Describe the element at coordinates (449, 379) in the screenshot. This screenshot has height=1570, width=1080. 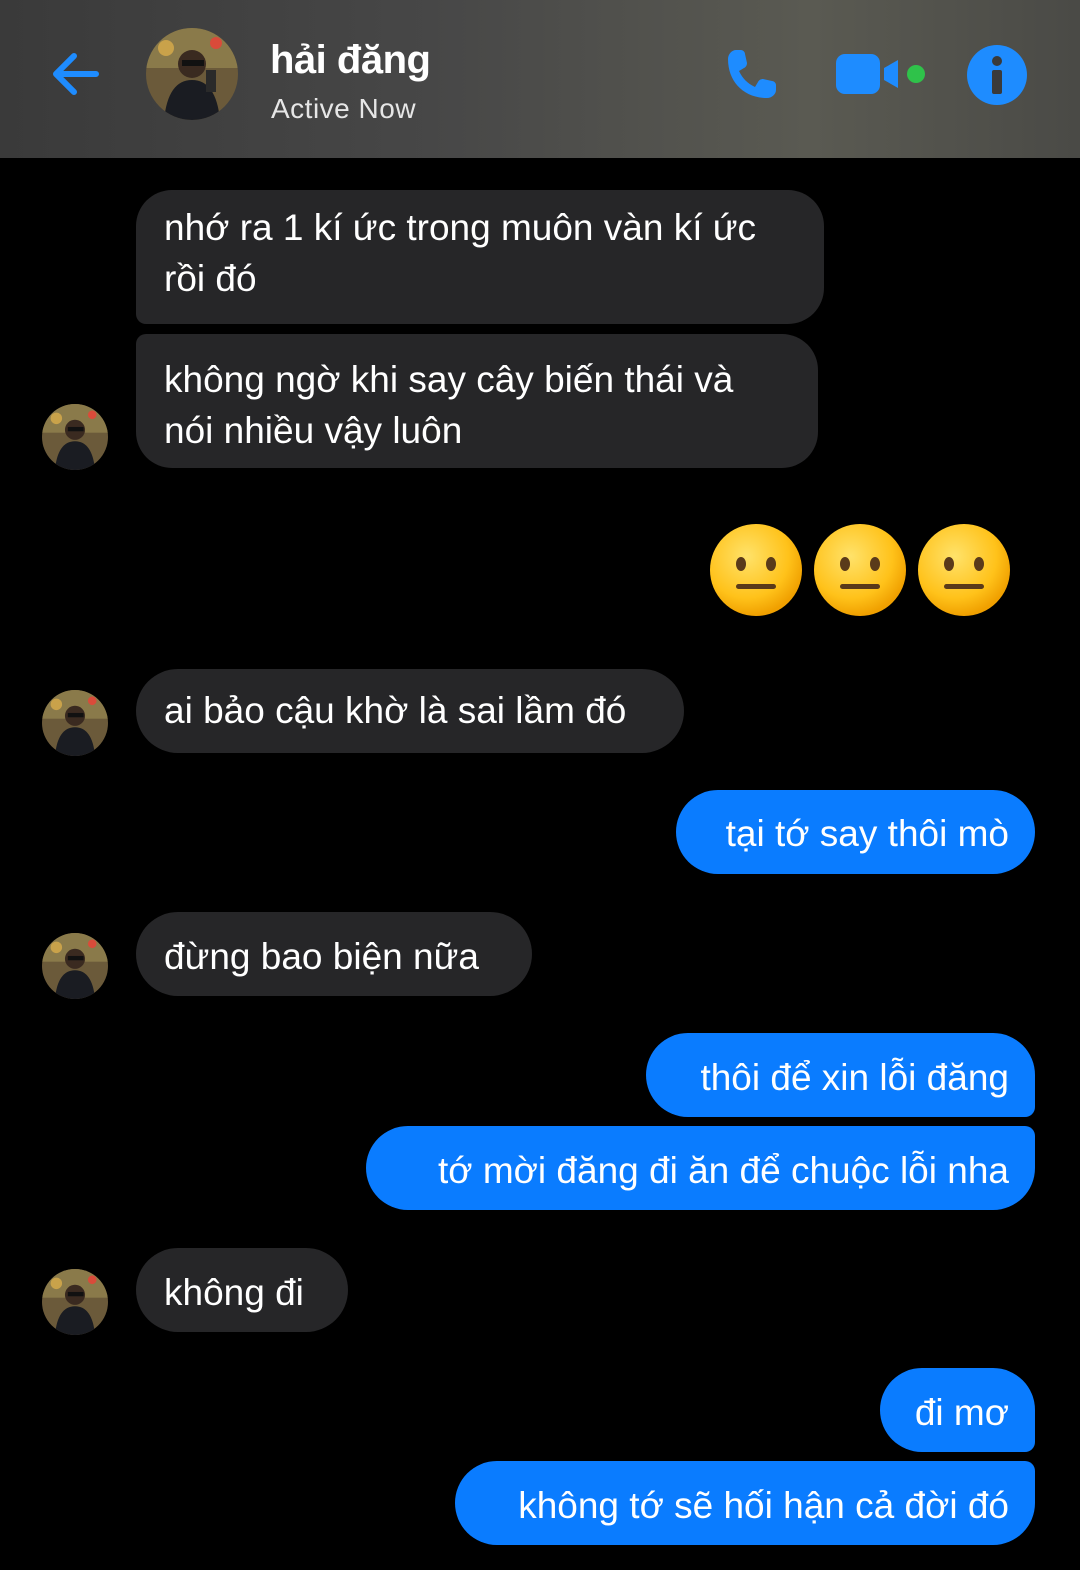
I see `message-text-line: không ngờ khi say cây biến thái và` at that location.